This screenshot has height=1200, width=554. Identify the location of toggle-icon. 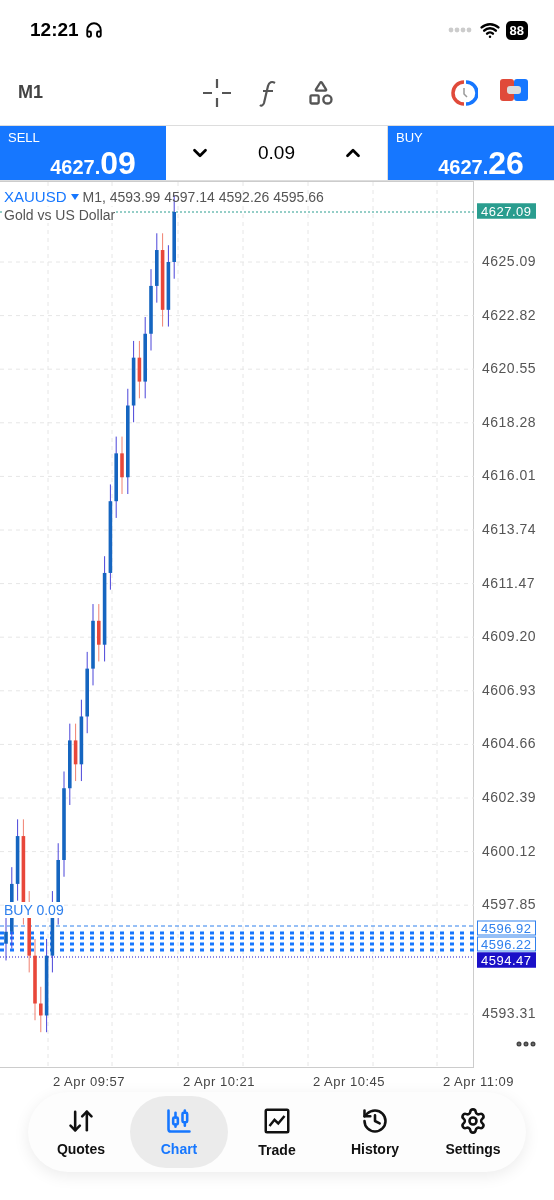
(514, 89).